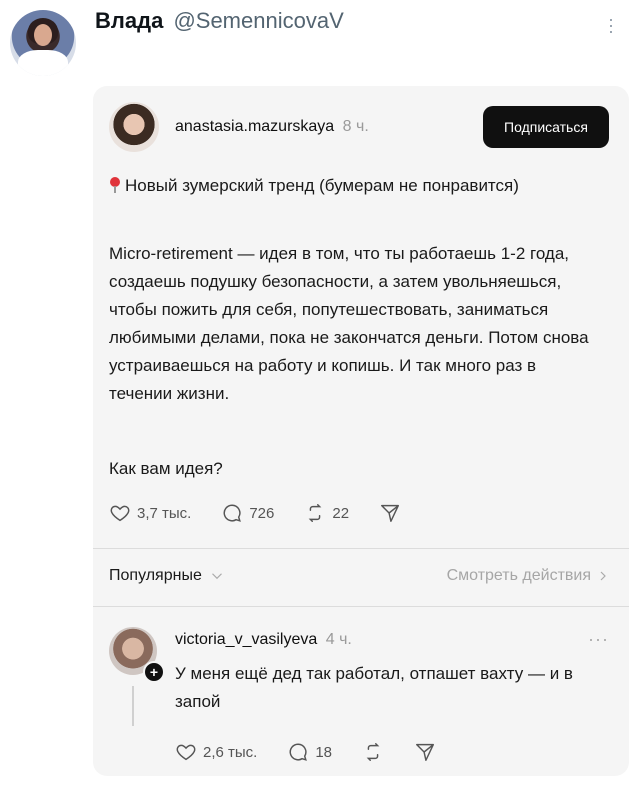 The height and width of the screenshot is (786, 640). What do you see at coordinates (258, 20) in the screenshot?
I see `tweet-author-handle: @SemennicovaV` at bounding box center [258, 20].